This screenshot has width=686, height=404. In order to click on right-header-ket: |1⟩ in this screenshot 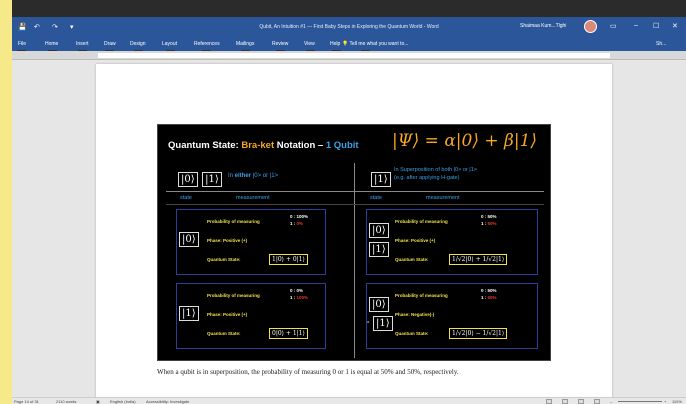, I will do `click(381, 178)`.